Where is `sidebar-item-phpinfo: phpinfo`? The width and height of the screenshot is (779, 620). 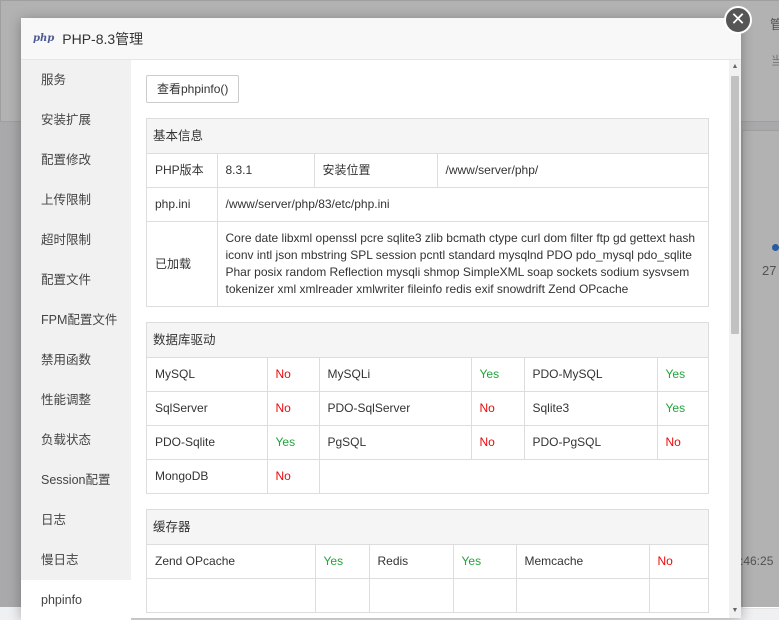 sidebar-item-phpinfo: phpinfo is located at coordinates (76, 600).